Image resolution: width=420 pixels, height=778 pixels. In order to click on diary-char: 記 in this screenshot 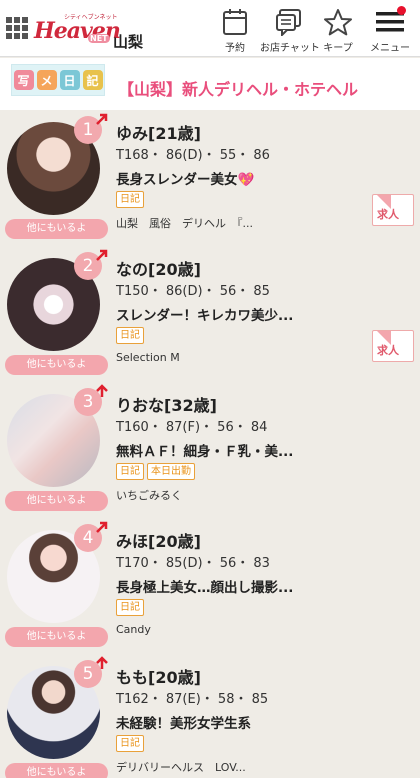, I will do `click(92, 80)`.